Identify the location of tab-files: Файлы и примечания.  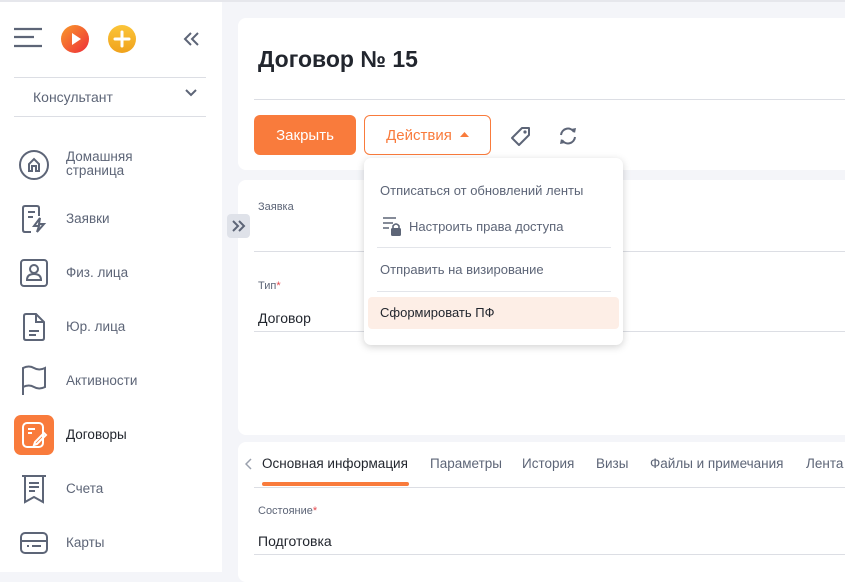
(716, 463).